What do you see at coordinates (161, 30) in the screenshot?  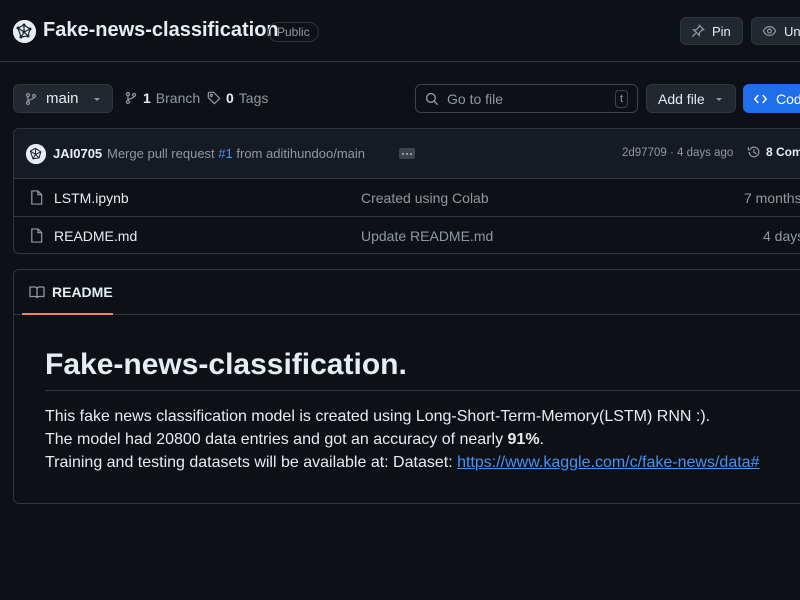 I see `repo-name-link: Fake-news-classification` at bounding box center [161, 30].